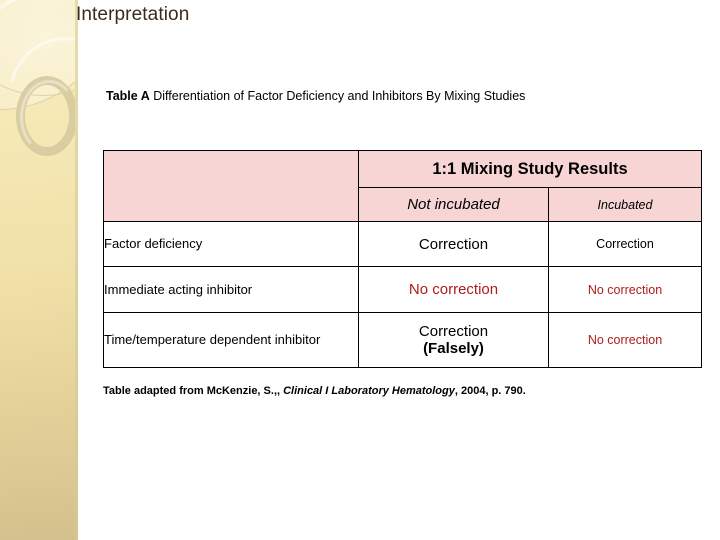 The image size is (720, 540). What do you see at coordinates (128, 96) in the screenshot?
I see `table-caption-label: Table A` at bounding box center [128, 96].